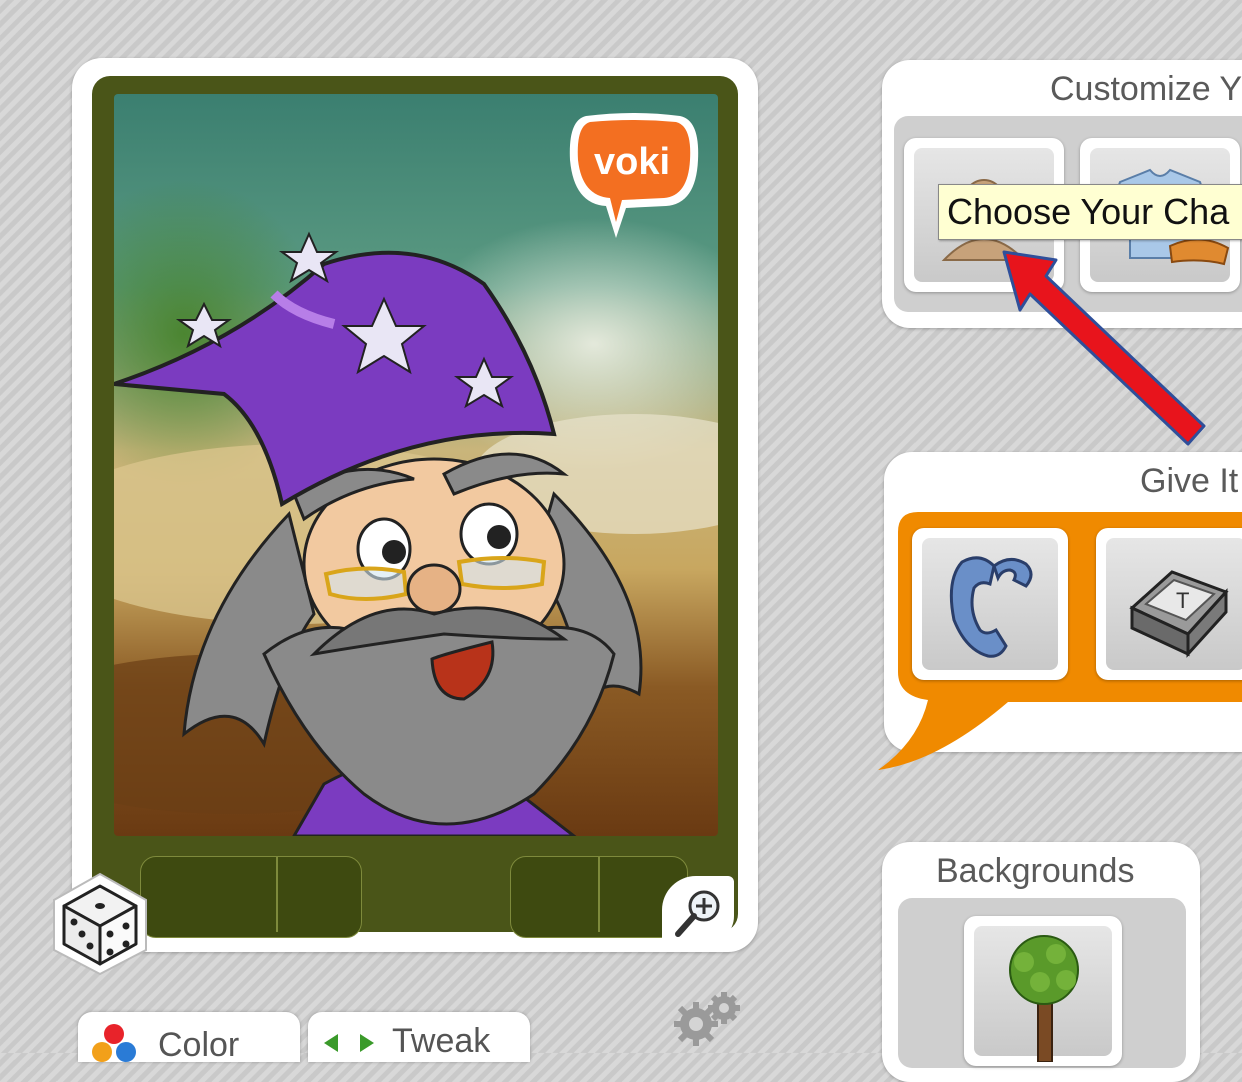 The height and width of the screenshot is (1082, 1242). I want to click on left-right-arrows-icon, so click(349, 1043).